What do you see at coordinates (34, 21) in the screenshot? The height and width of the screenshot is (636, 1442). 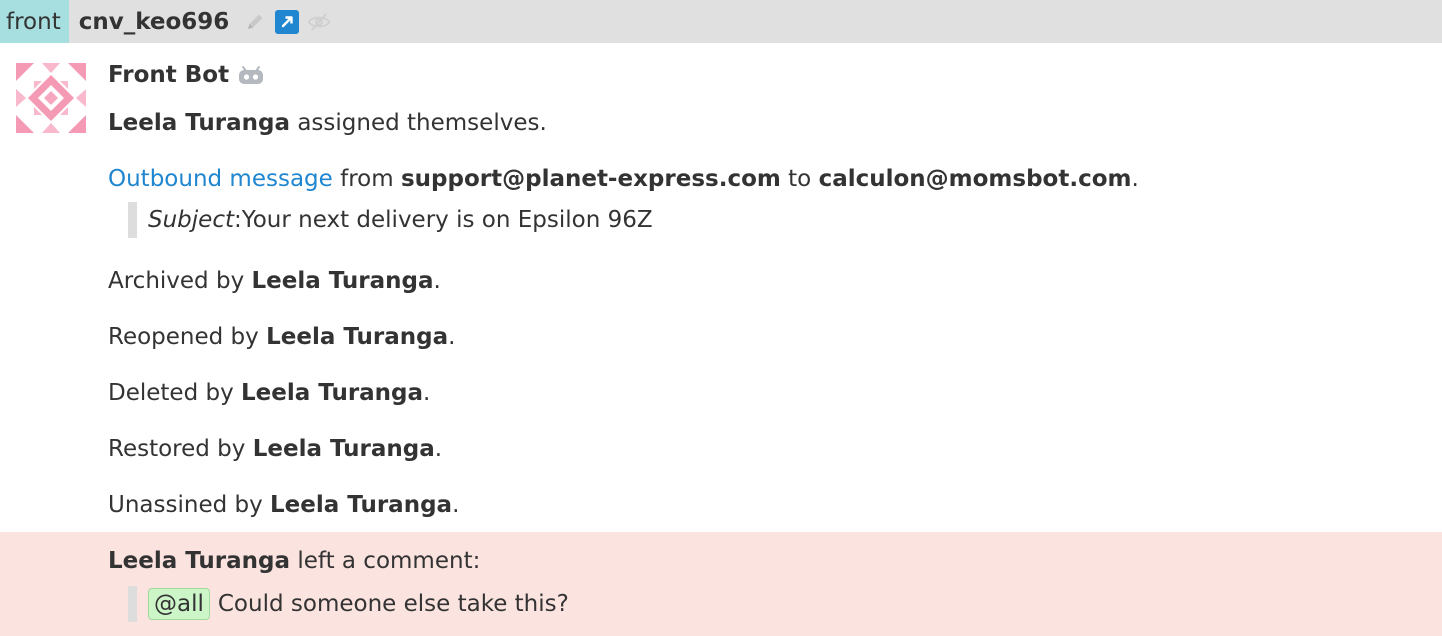 I see `stream-name: front` at bounding box center [34, 21].